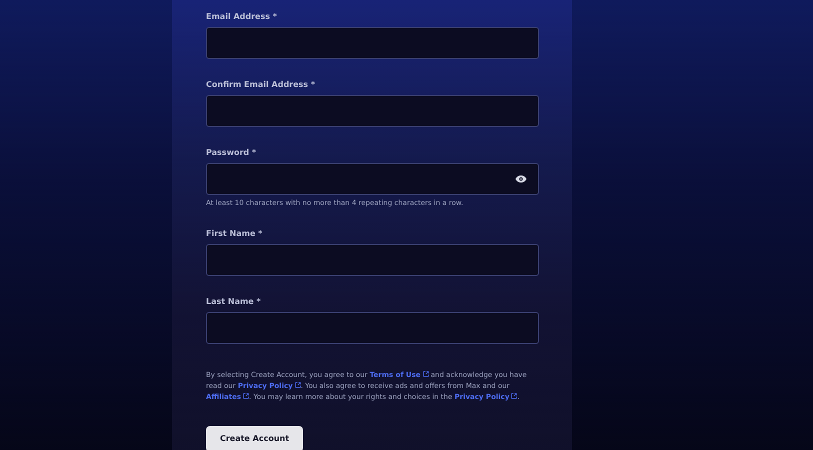 Image resolution: width=813 pixels, height=450 pixels. I want to click on create-account-button: Create Account, so click(254, 438).